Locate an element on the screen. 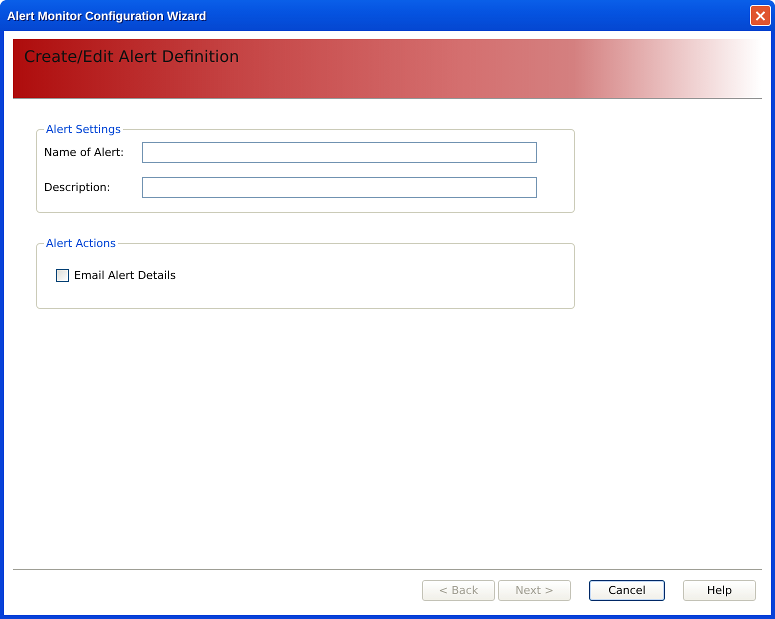 Image resolution: width=775 pixels, height=619 pixels. group-title: Alert Actions is located at coordinates (81, 243).